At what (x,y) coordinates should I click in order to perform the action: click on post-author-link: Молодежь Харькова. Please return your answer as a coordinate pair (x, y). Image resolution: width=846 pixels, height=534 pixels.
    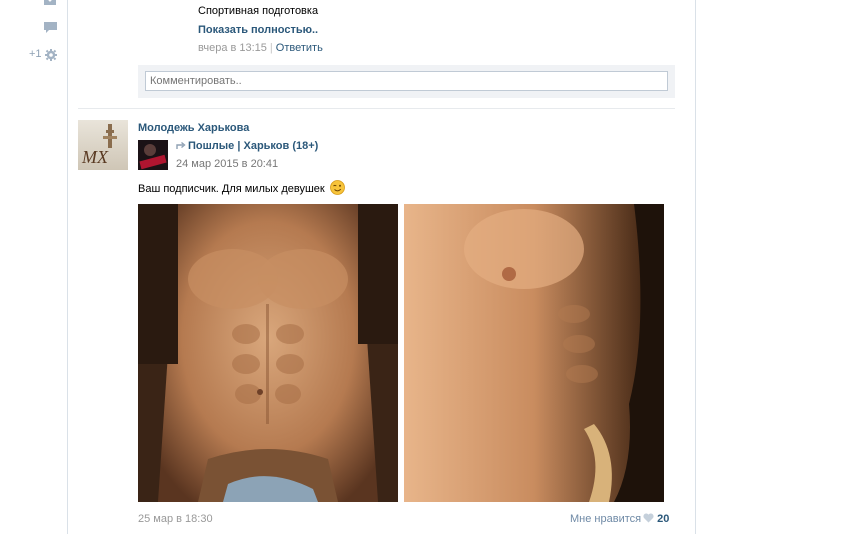
    Looking at the image, I should click on (193, 128).